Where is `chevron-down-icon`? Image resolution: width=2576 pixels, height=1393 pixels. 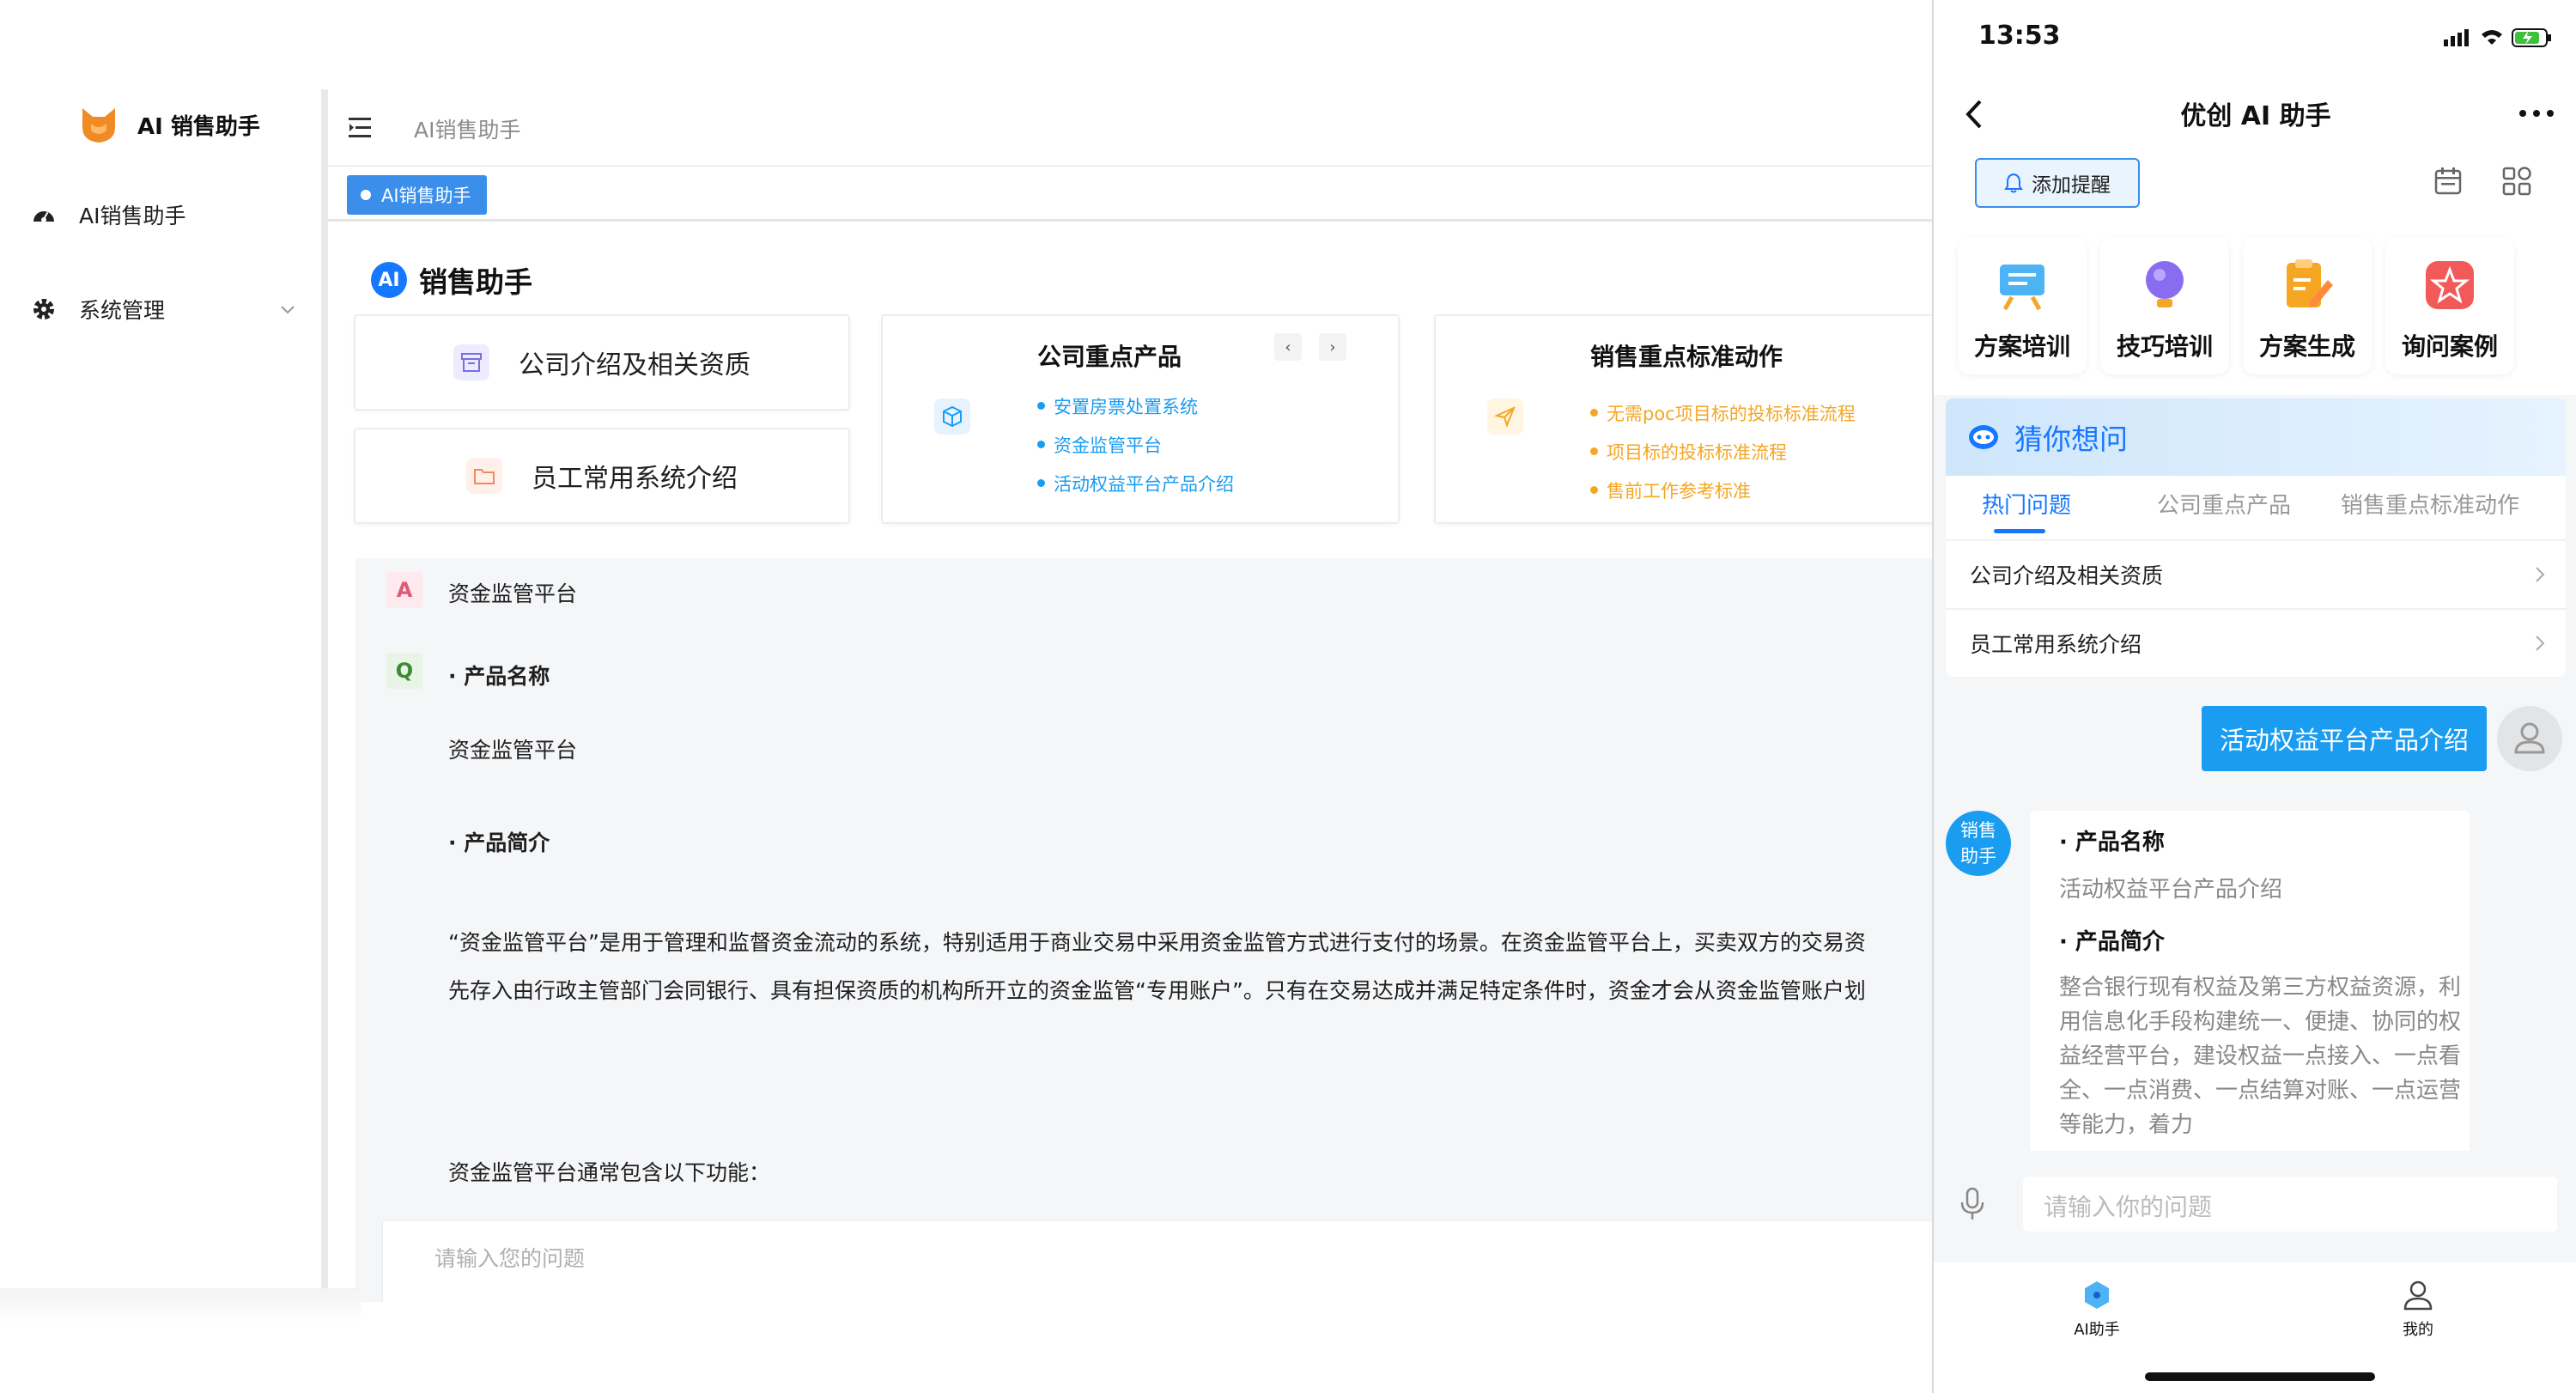 chevron-down-icon is located at coordinates (288, 310).